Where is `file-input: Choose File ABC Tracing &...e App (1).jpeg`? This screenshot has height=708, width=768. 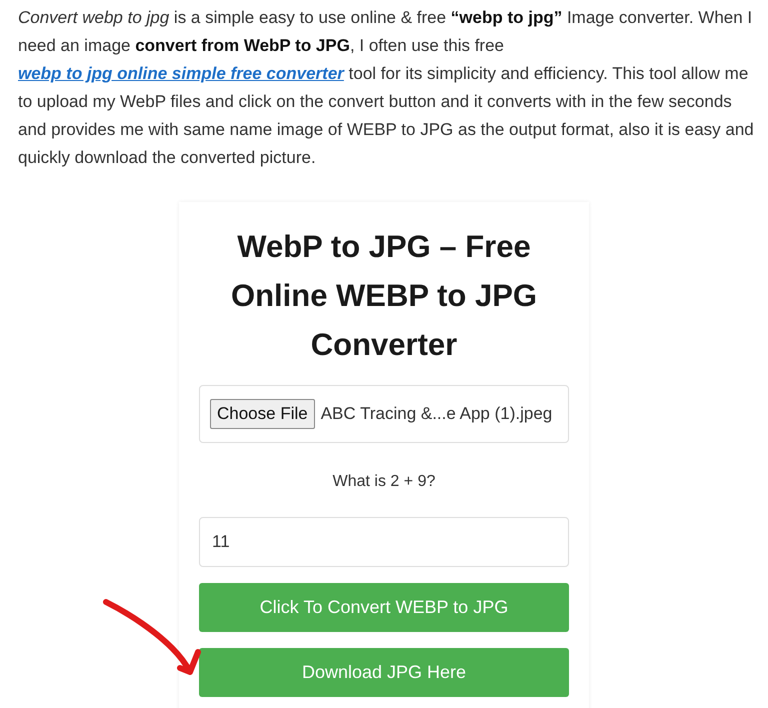 file-input: Choose File ABC Tracing &...e App (1).jpeg is located at coordinates (384, 414).